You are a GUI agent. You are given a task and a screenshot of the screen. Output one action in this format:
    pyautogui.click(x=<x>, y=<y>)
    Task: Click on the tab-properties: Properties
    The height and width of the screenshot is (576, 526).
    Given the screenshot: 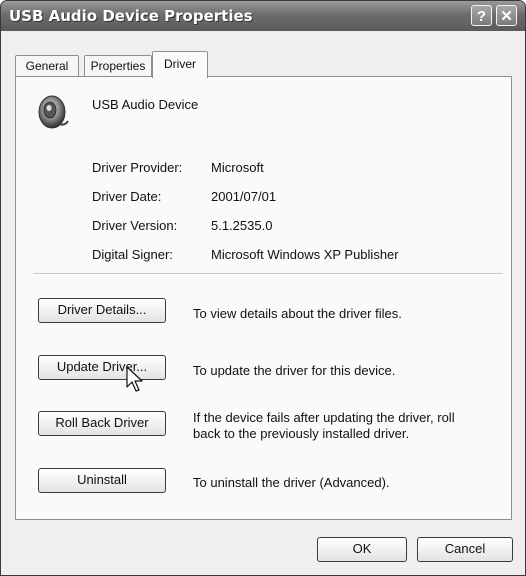 What is the action you would take?
    pyautogui.click(x=118, y=66)
    